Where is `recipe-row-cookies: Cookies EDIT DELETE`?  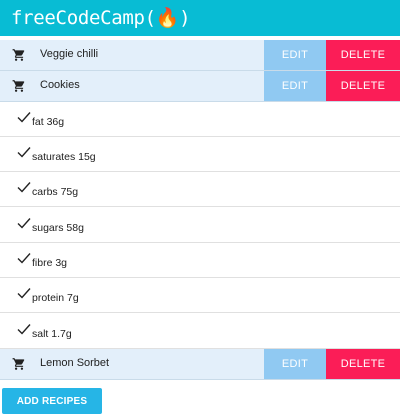
recipe-row-cookies: Cookies EDIT DELETE is located at coordinates (200, 86).